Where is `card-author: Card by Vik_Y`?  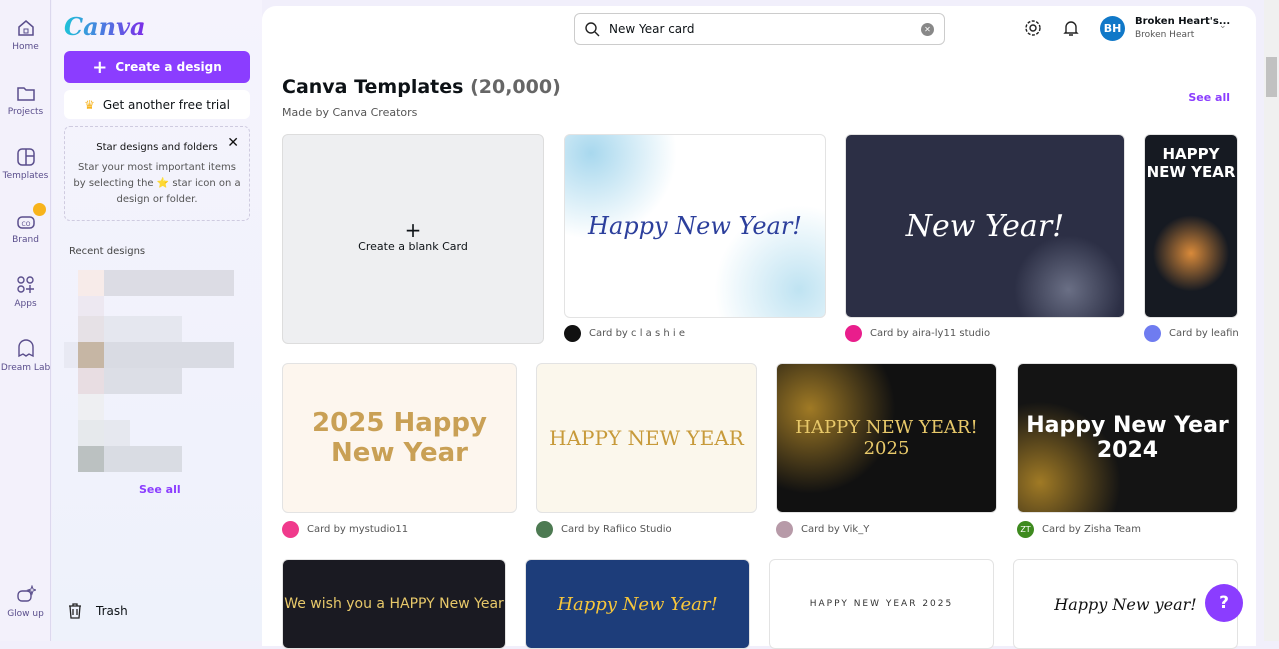
card-author: Card by Vik_Y is located at coordinates (822, 529).